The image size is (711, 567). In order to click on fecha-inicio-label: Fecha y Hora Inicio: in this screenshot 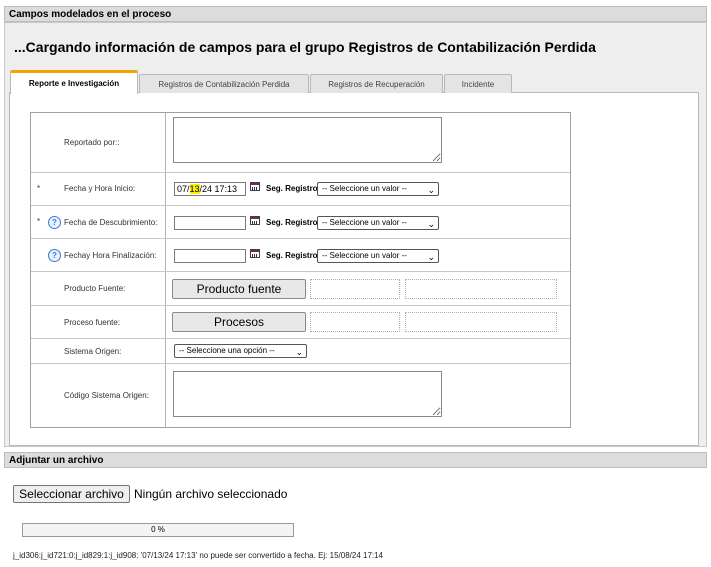, I will do `click(100, 188)`.